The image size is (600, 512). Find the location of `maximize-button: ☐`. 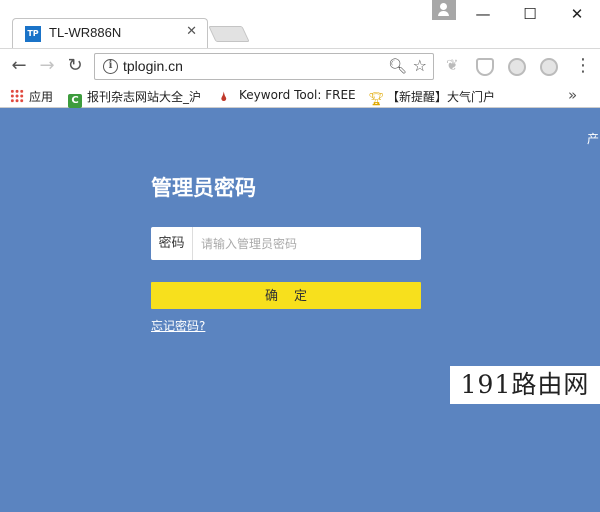

maximize-button: ☐ is located at coordinates (530, 14).